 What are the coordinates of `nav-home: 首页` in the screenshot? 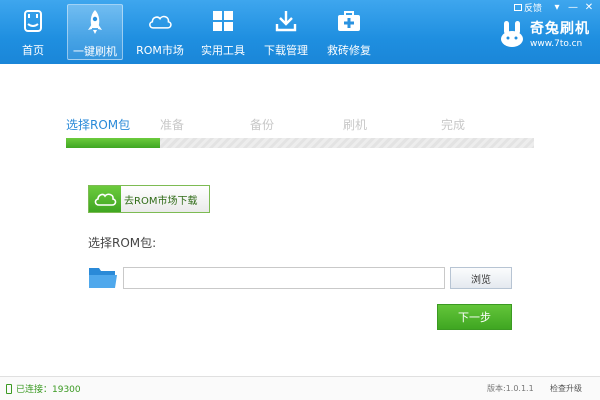 It's located at (33, 32).